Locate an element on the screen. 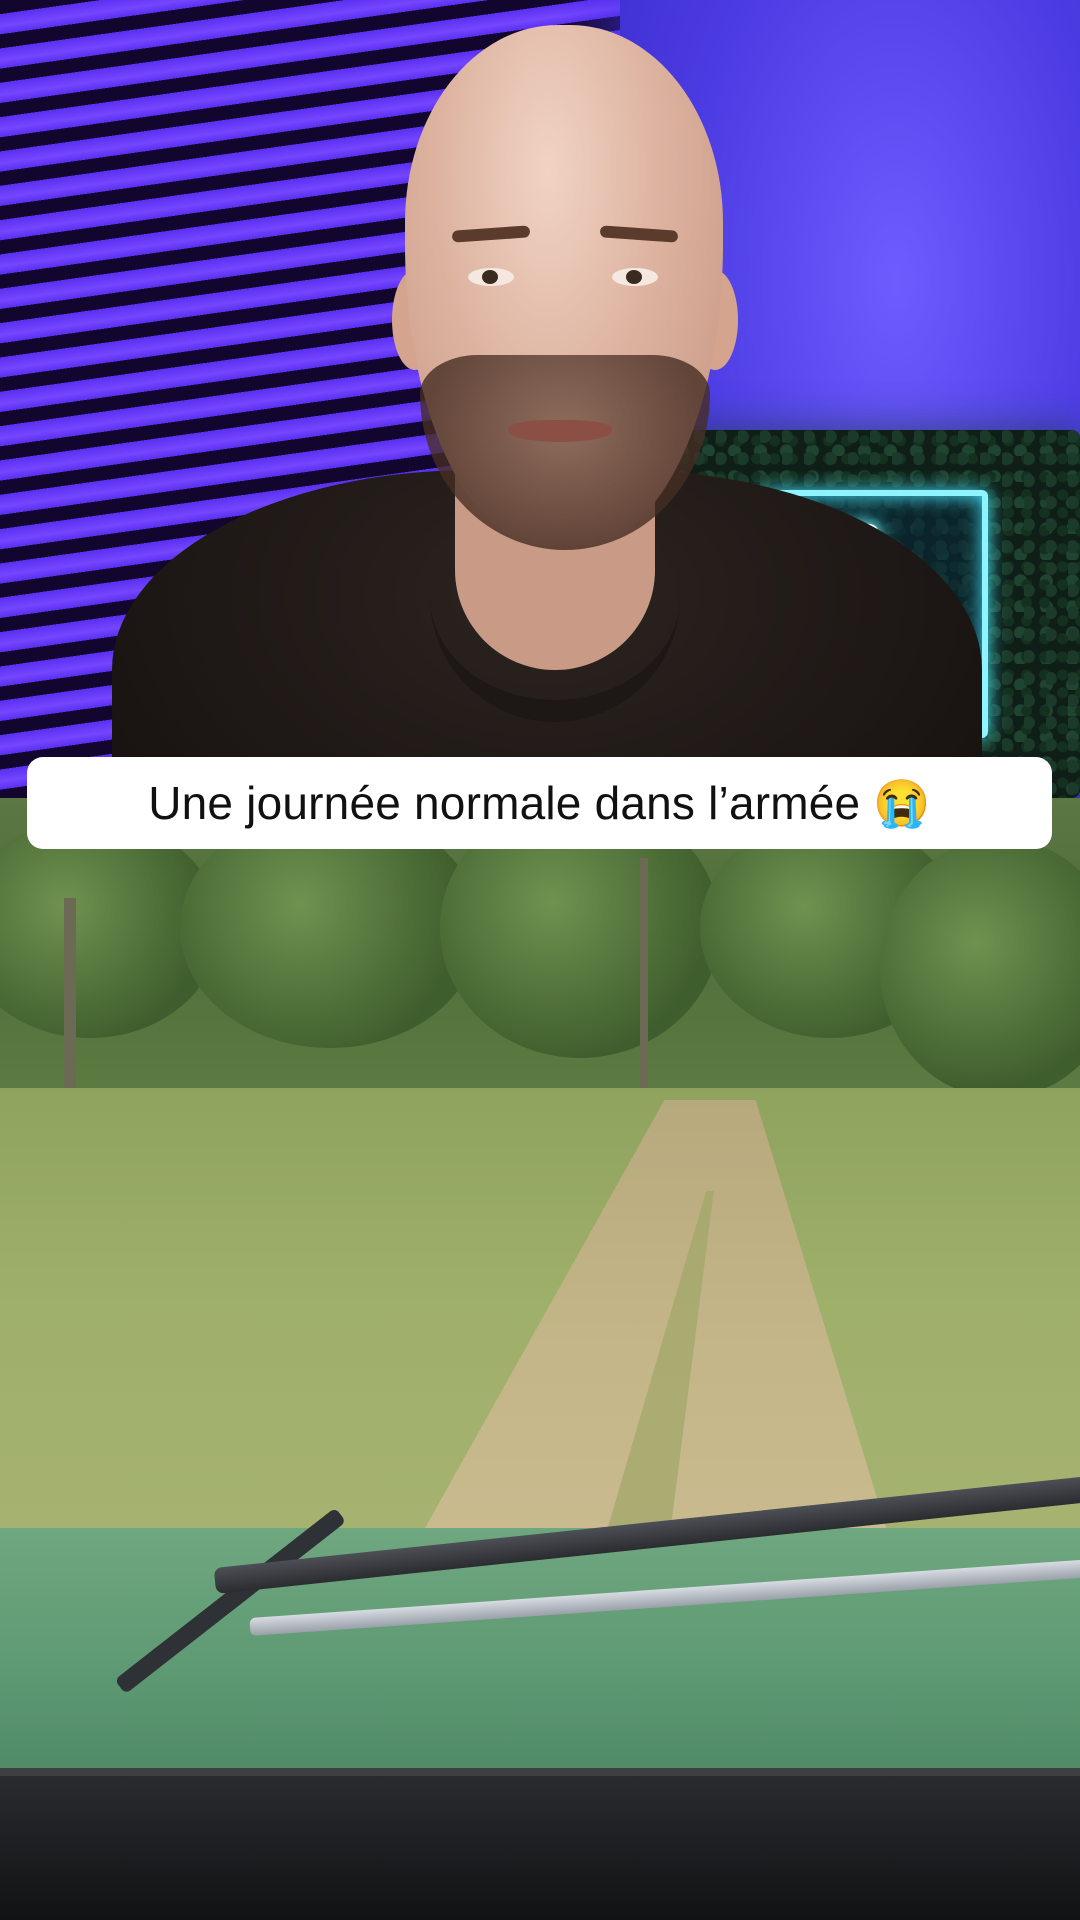 The width and height of the screenshot is (1080, 1920). caption-text: Une journée normale dans l’armée 😭 is located at coordinates (539, 802).